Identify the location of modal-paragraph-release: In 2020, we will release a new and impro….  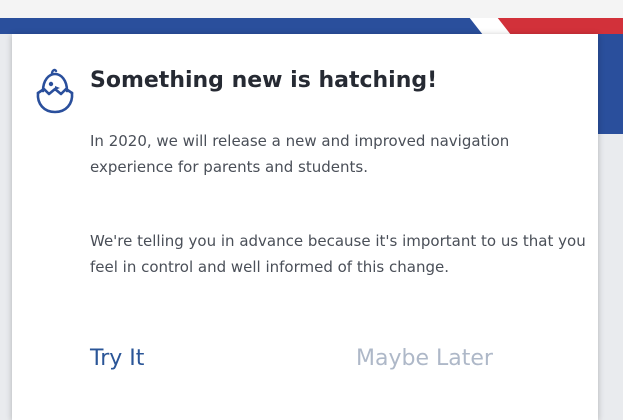
(300, 154).